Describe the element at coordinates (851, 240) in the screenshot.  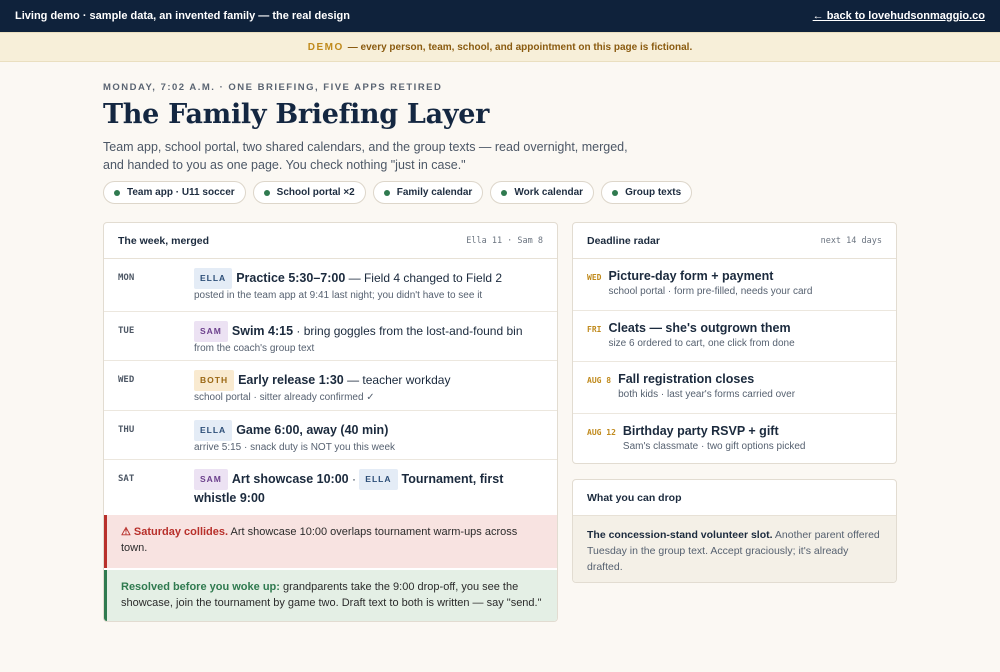
I see `radar-card-meta: next 14 days` at that location.